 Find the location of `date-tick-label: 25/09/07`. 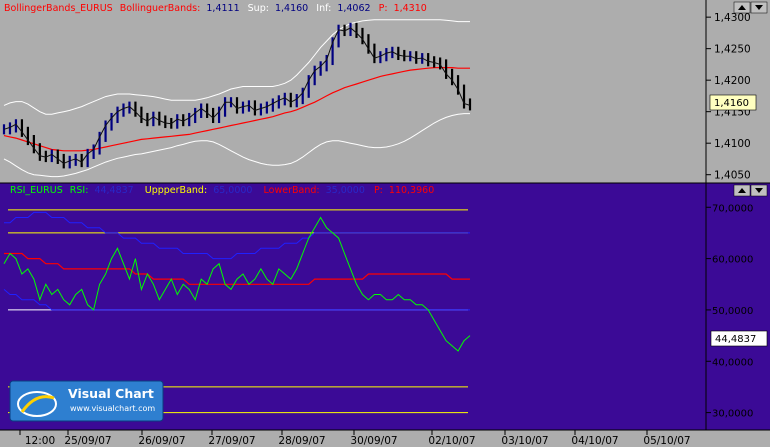

date-tick-label: 25/09/07 is located at coordinates (87, 441).